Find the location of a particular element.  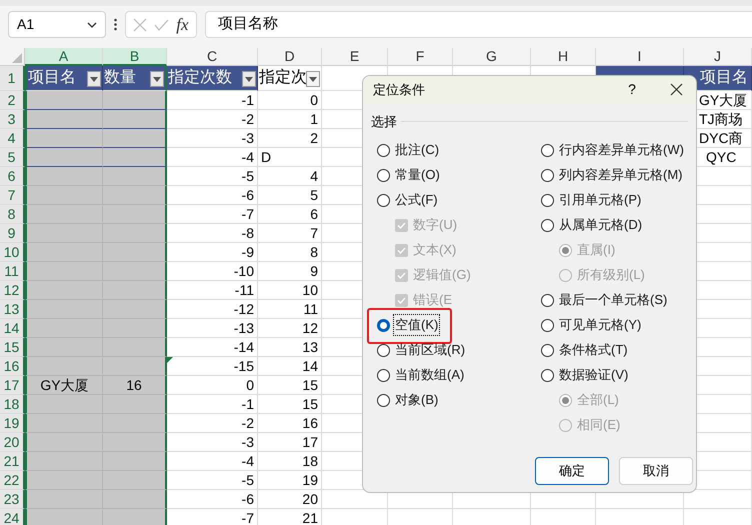

row-header: 9 is located at coordinates (12, 233).